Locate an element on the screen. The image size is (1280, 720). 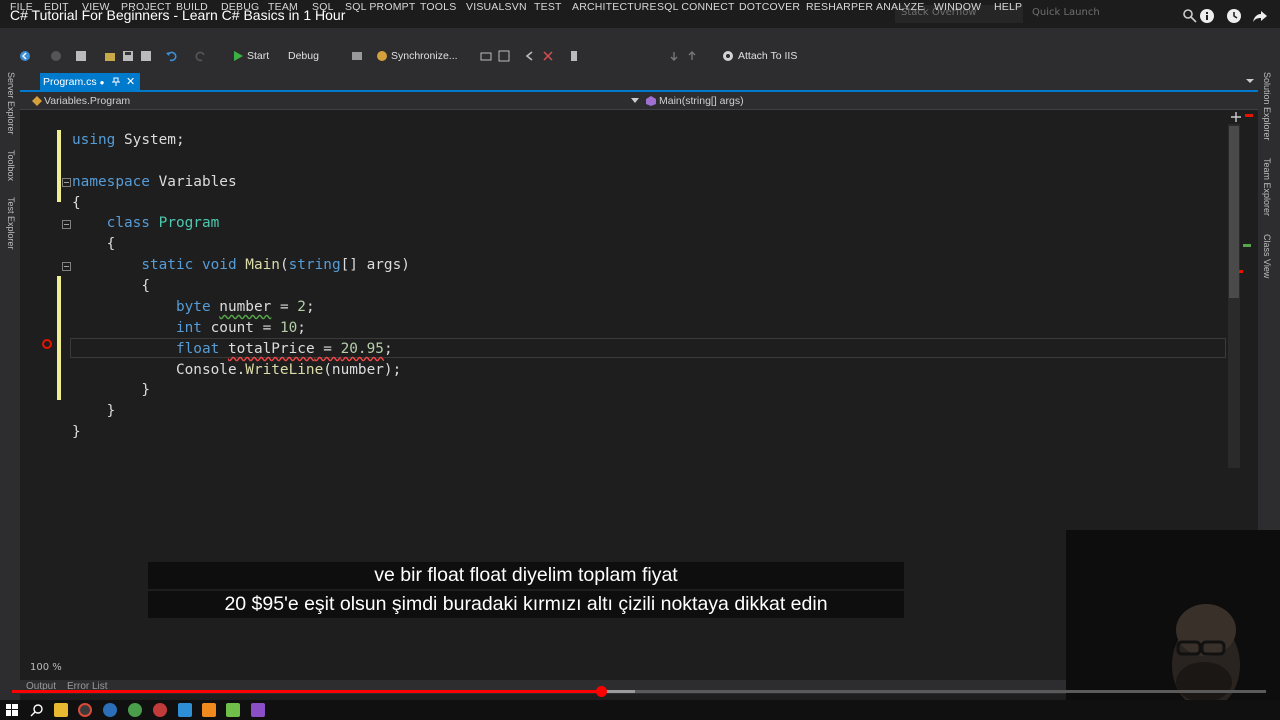
menu-architecture: ARCHITECTURE is located at coordinates (614, 7).